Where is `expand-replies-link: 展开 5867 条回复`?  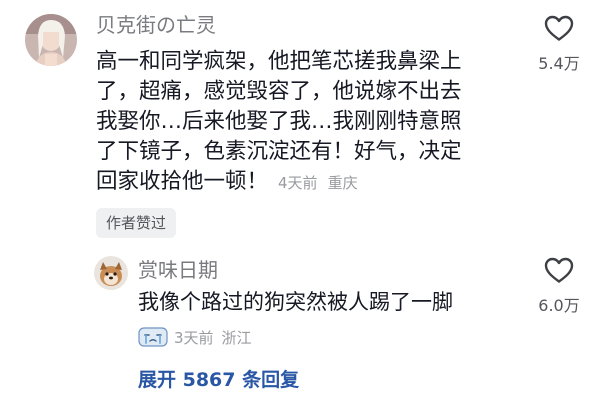
expand-replies-link: 展开 5867 条回复 is located at coordinates (218, 380).